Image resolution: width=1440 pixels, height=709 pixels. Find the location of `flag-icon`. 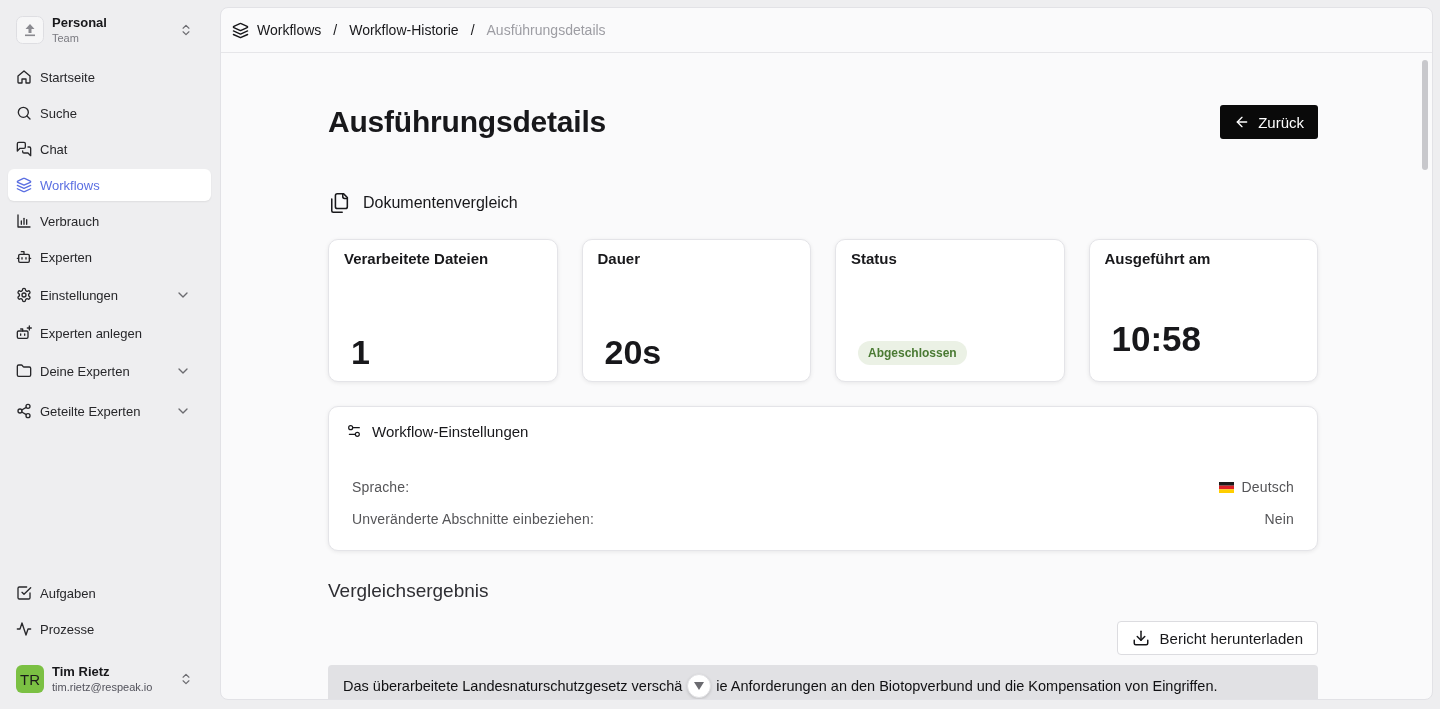

flag-icon is located at coordinates (1226, 487).